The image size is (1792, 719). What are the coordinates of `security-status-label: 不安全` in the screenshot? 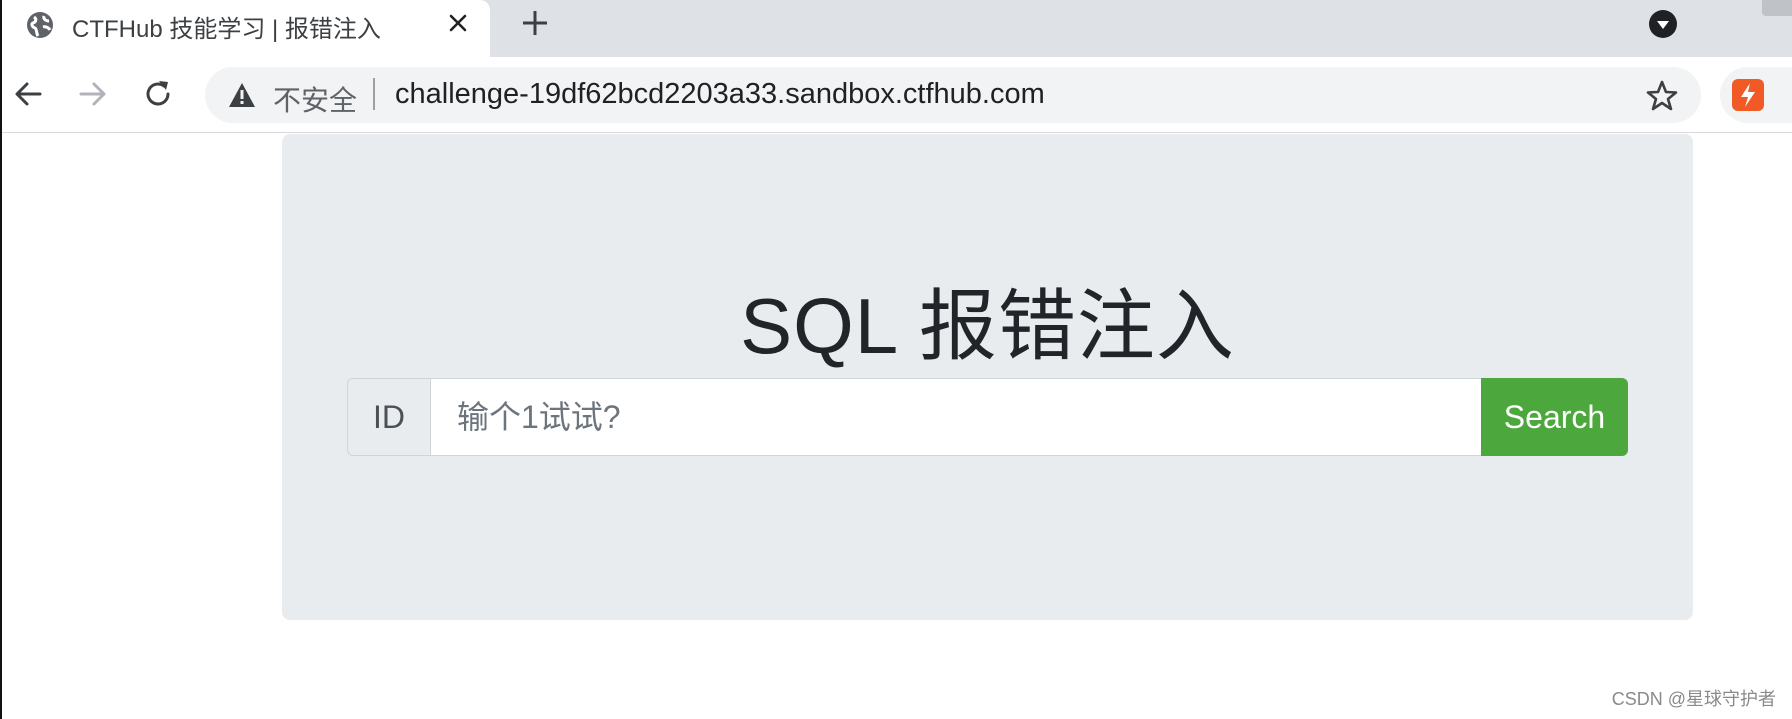 It's located at (315, 99).